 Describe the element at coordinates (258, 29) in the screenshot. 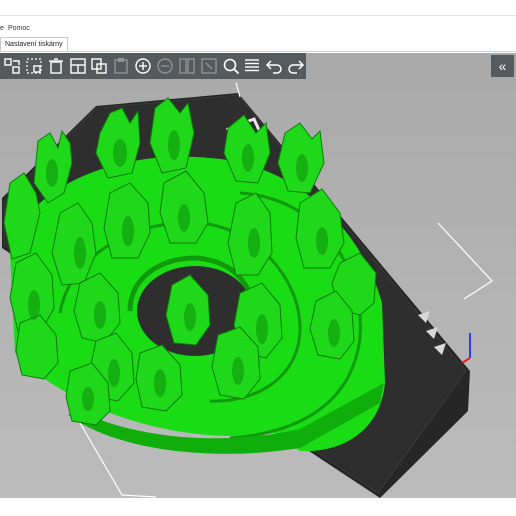

I see `menu-bar: e Pomoc` at that location.